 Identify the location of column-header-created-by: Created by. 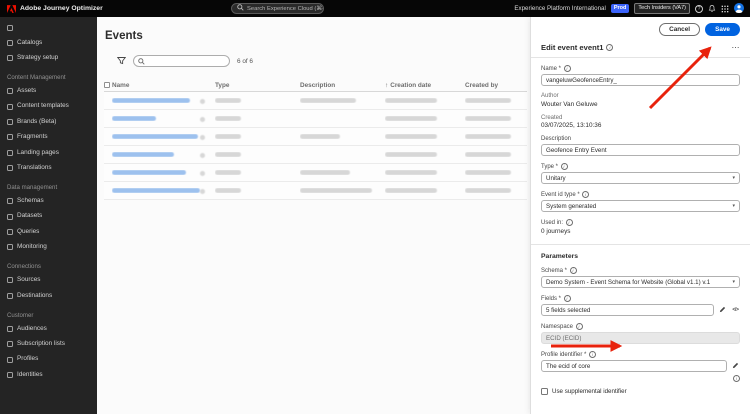
(496, 85).